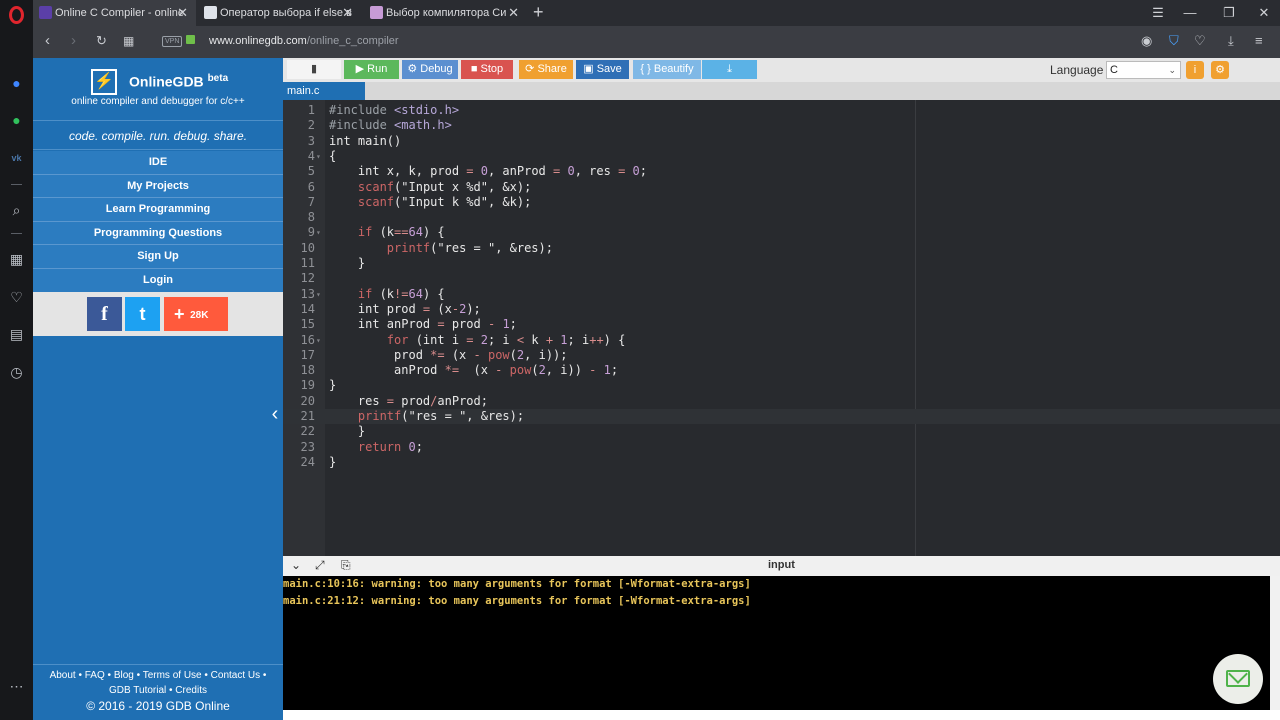 This screenshot has width=1280, height=720. I want to click on code-line: 2 #include <math.h>, so click(781, 125).